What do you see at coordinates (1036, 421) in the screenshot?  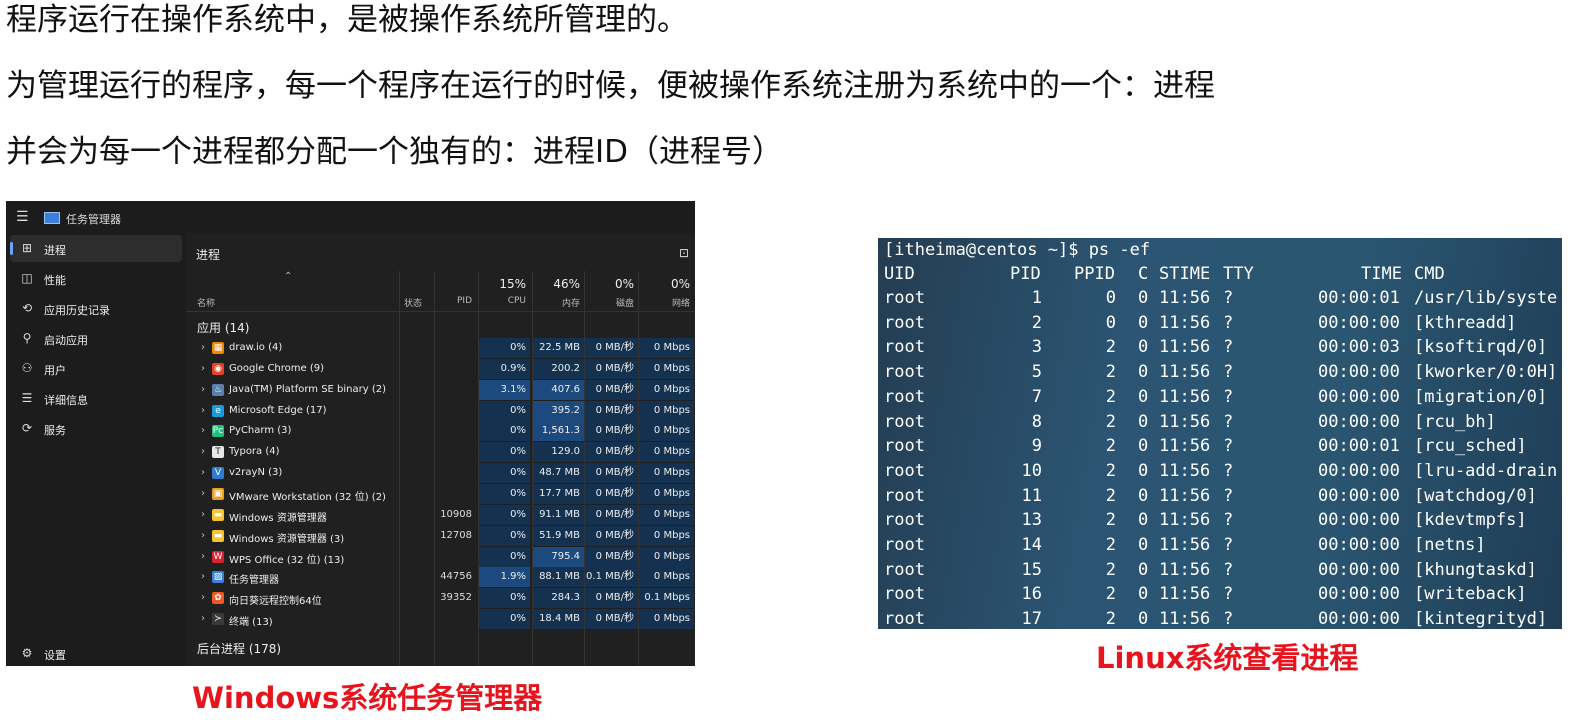 I see `row-pid: 8` at bounding box center [1036, 421].